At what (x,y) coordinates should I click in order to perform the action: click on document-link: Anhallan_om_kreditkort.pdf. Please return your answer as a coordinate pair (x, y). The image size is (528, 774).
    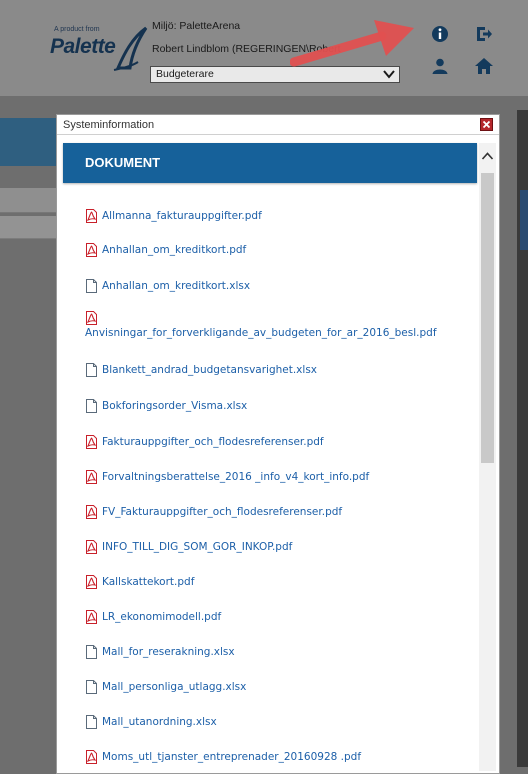
    Looking at the image, I should click on (165, 250).